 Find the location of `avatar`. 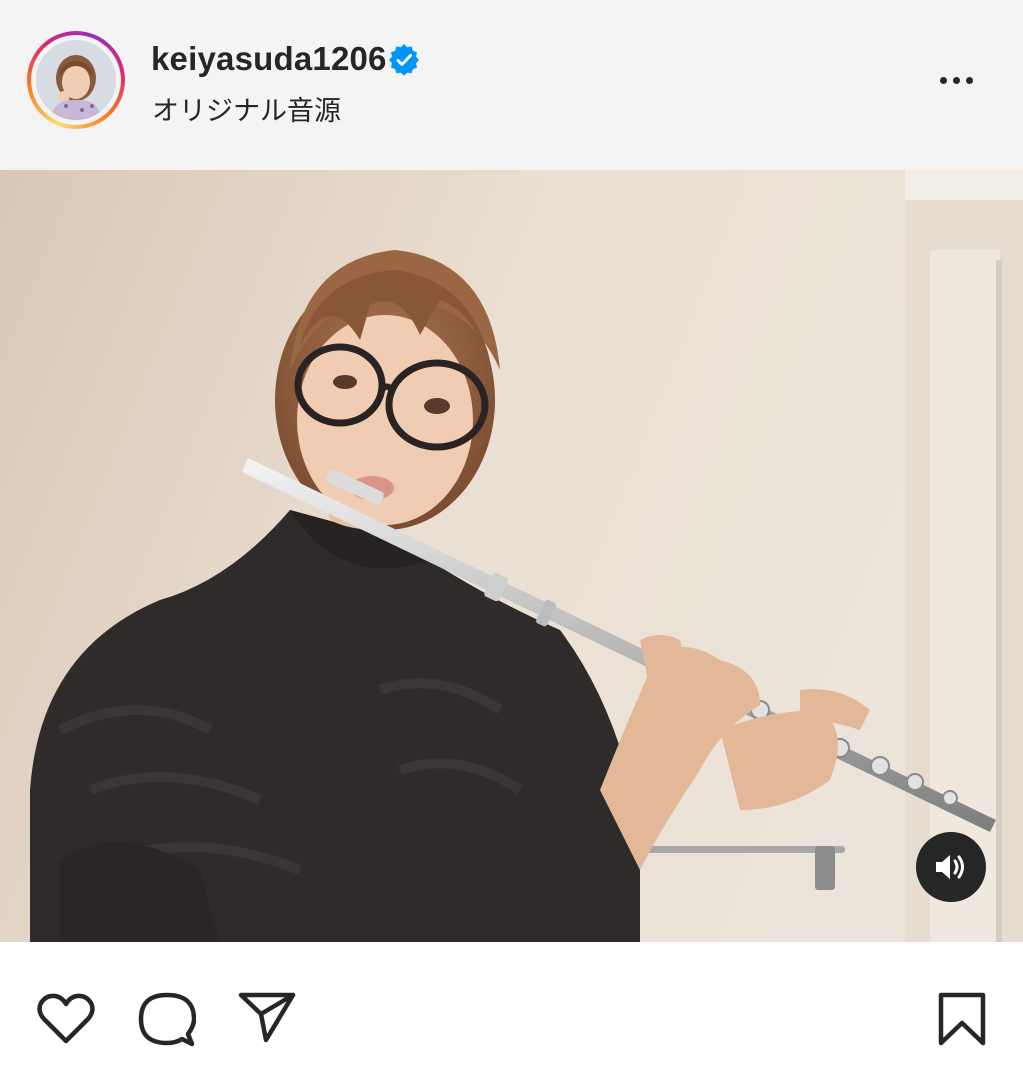

avatar is located at coordinates (76, 80).